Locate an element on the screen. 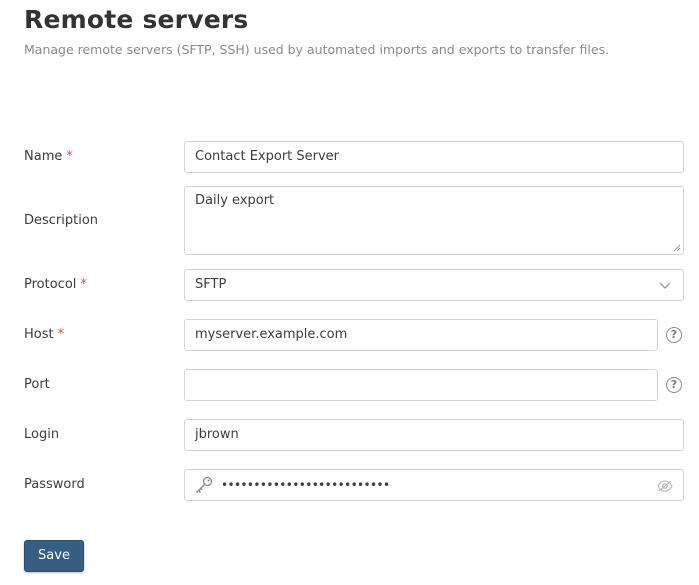 The height and width of the screenshot is (585, 699). name-input: Contact Export Server is located at coordinates (434, 157).